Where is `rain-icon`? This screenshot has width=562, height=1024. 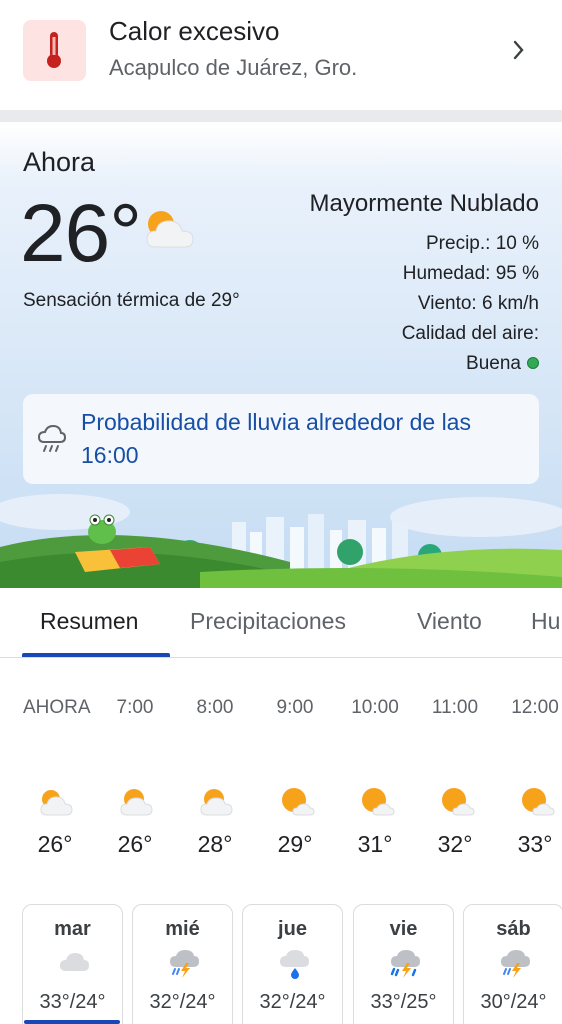 rain-icon is located at coordinates (294, 964).